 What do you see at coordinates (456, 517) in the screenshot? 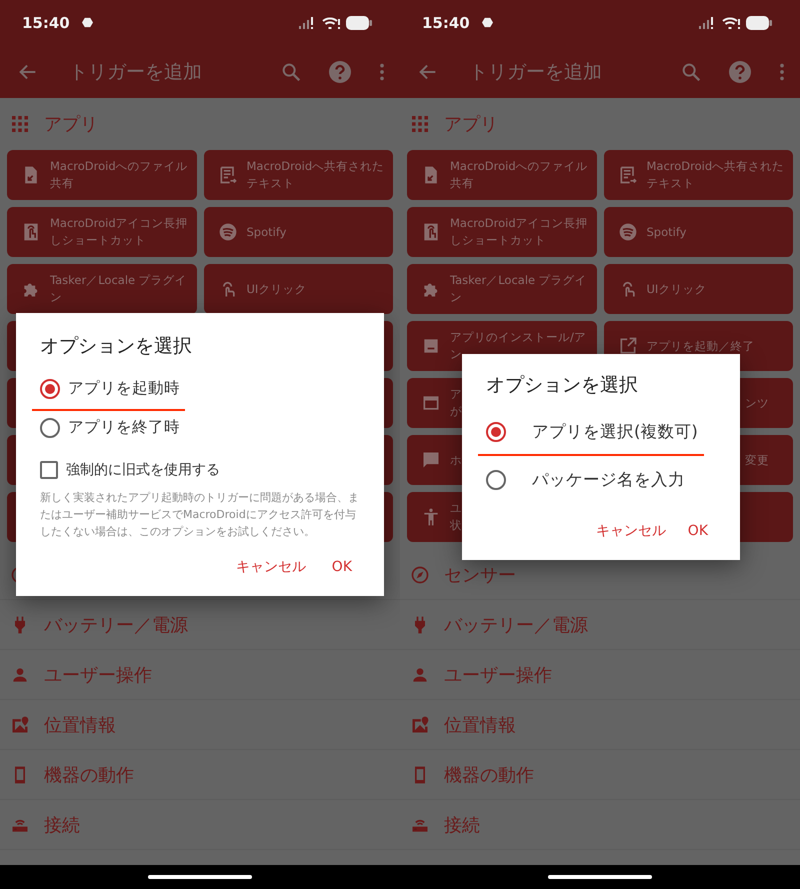
I see `tile-label: ユ 状` at bounding box center [456, 517].